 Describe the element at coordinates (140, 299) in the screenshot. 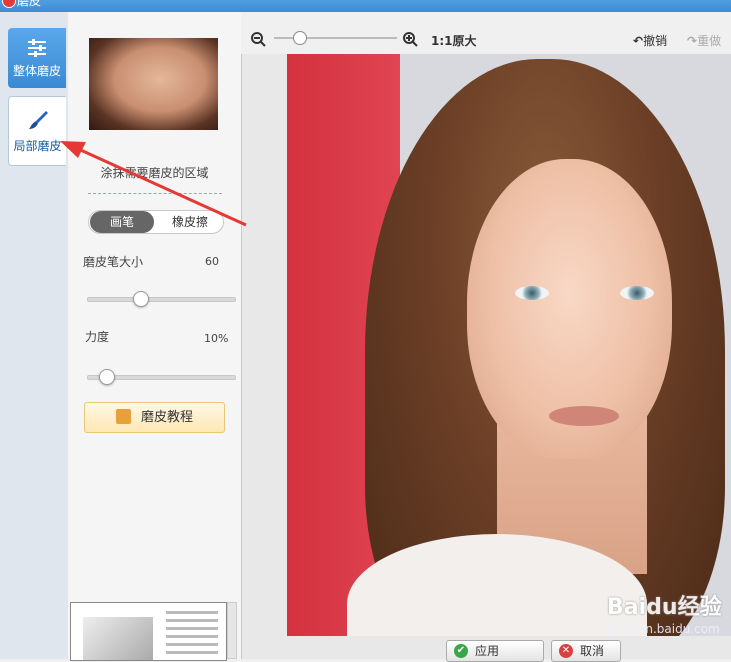

I see `brush-size-slider-knob` at that location.